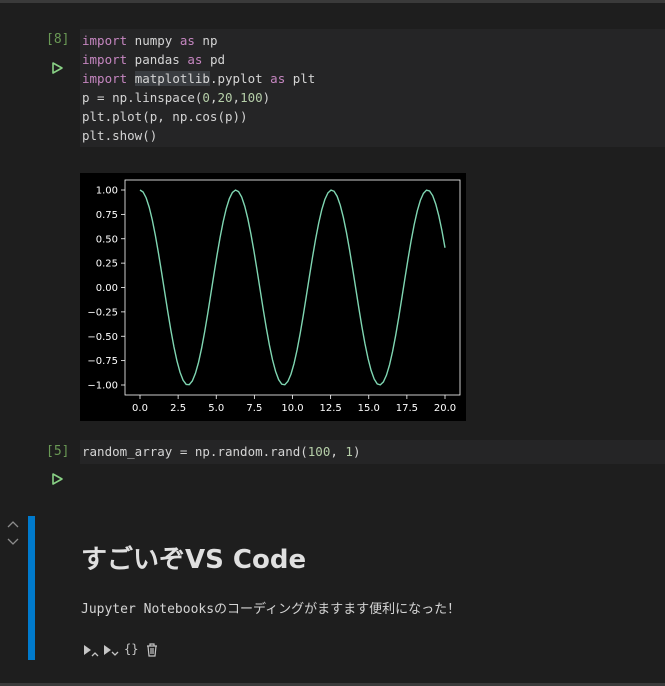  I want to click on x-tick-label: 15.0, so click(369, 408).